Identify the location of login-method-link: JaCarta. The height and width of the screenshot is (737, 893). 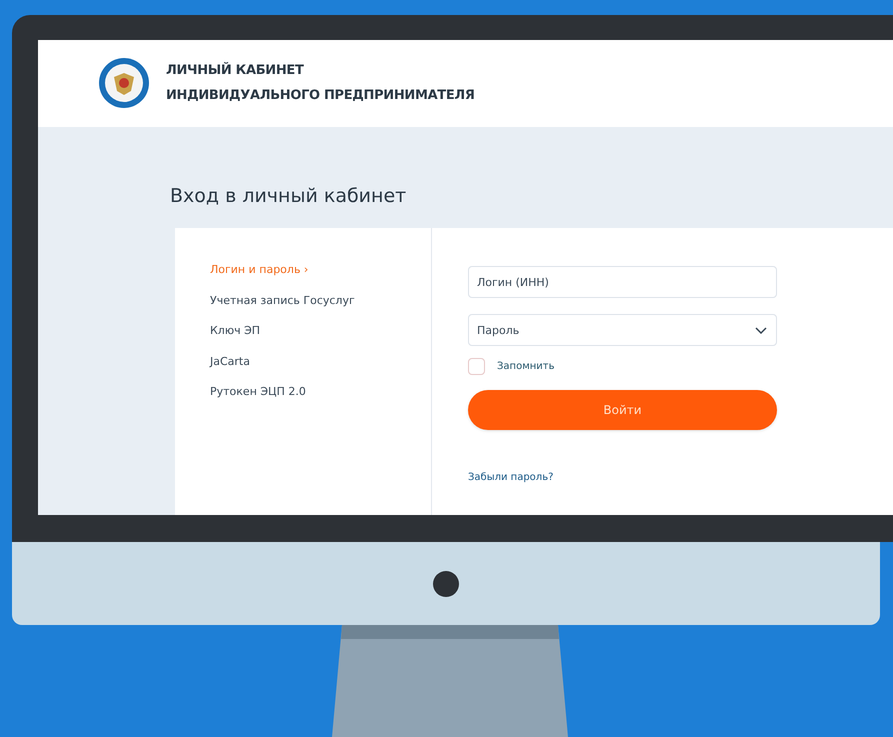
(230, 362).